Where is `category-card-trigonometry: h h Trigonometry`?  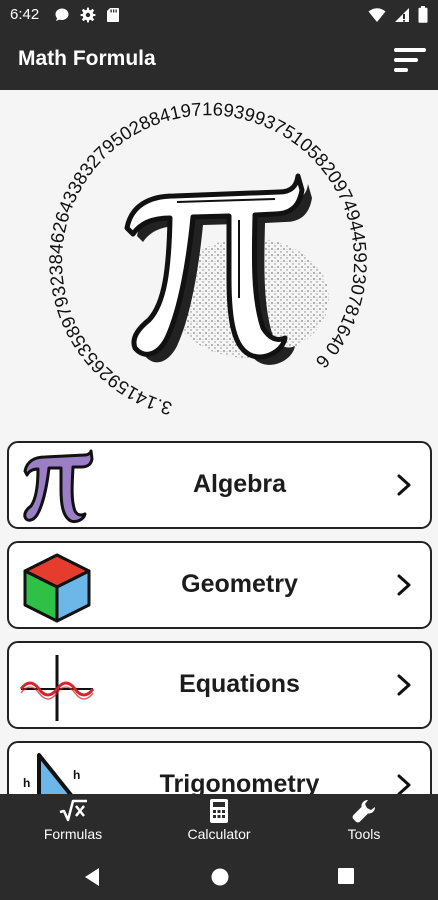
category-card-trigonometry: h h Trigonometry is located at coordinates (219, 767).